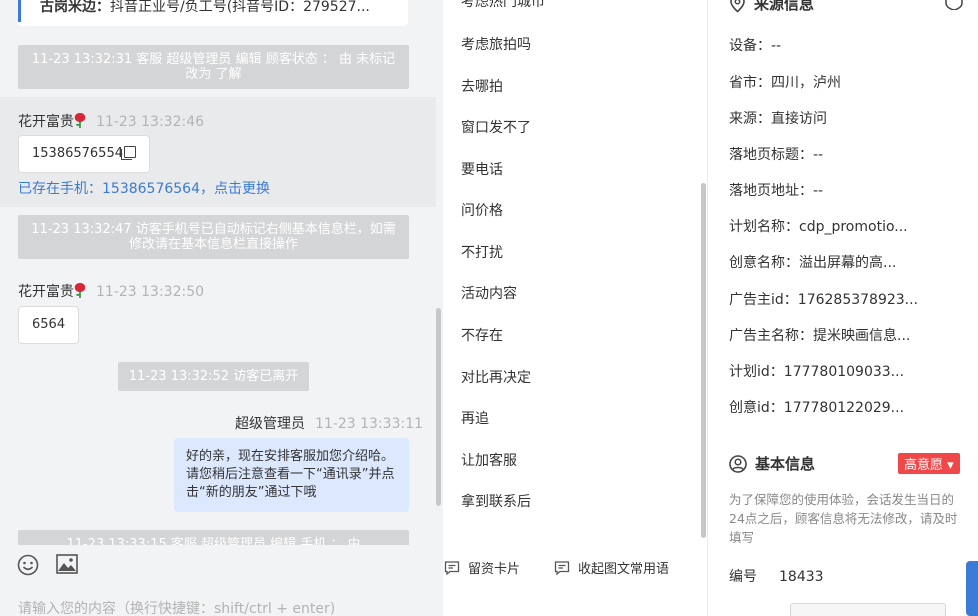 The image size is (978, 616). What do you see at coordinates (755, 46) in the screenshot?
I see `info-field-device: 设备：--` at bounding box center [755, 46].